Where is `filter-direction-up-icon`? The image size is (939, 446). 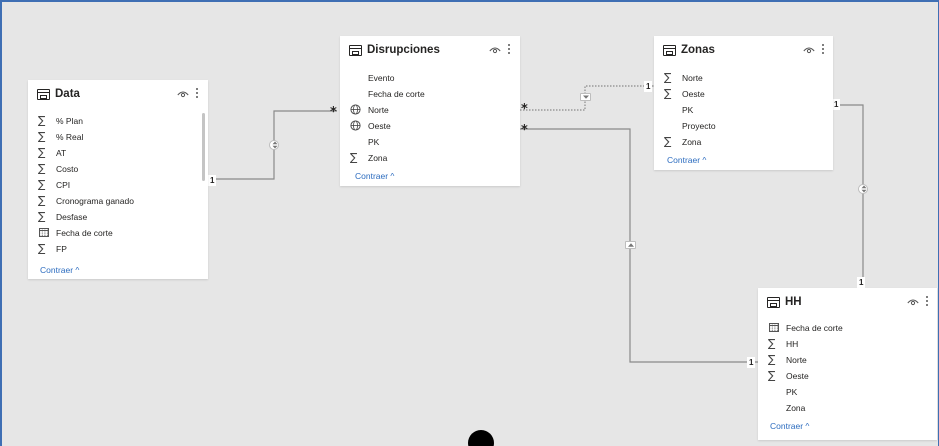
filter-direction-up-icon is located at coordinates (630, 245).